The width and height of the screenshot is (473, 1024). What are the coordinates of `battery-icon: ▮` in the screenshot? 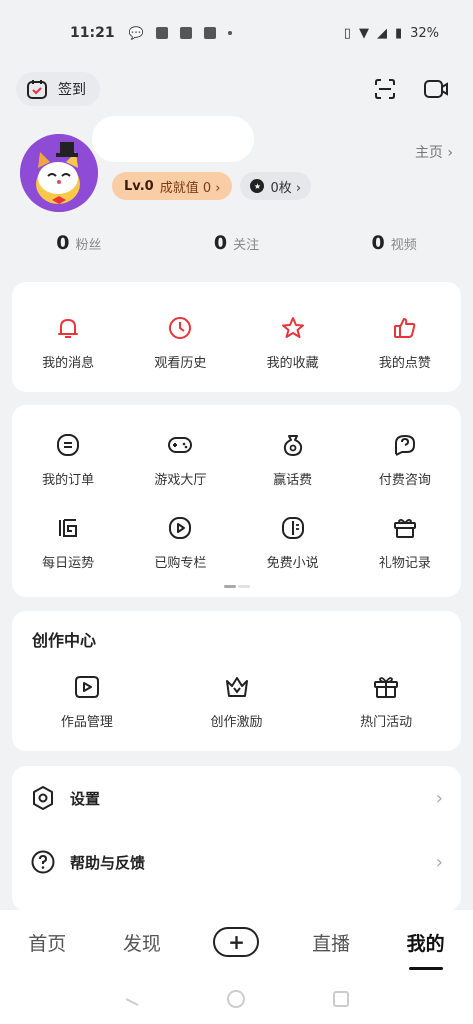 It's located at (398, 33).